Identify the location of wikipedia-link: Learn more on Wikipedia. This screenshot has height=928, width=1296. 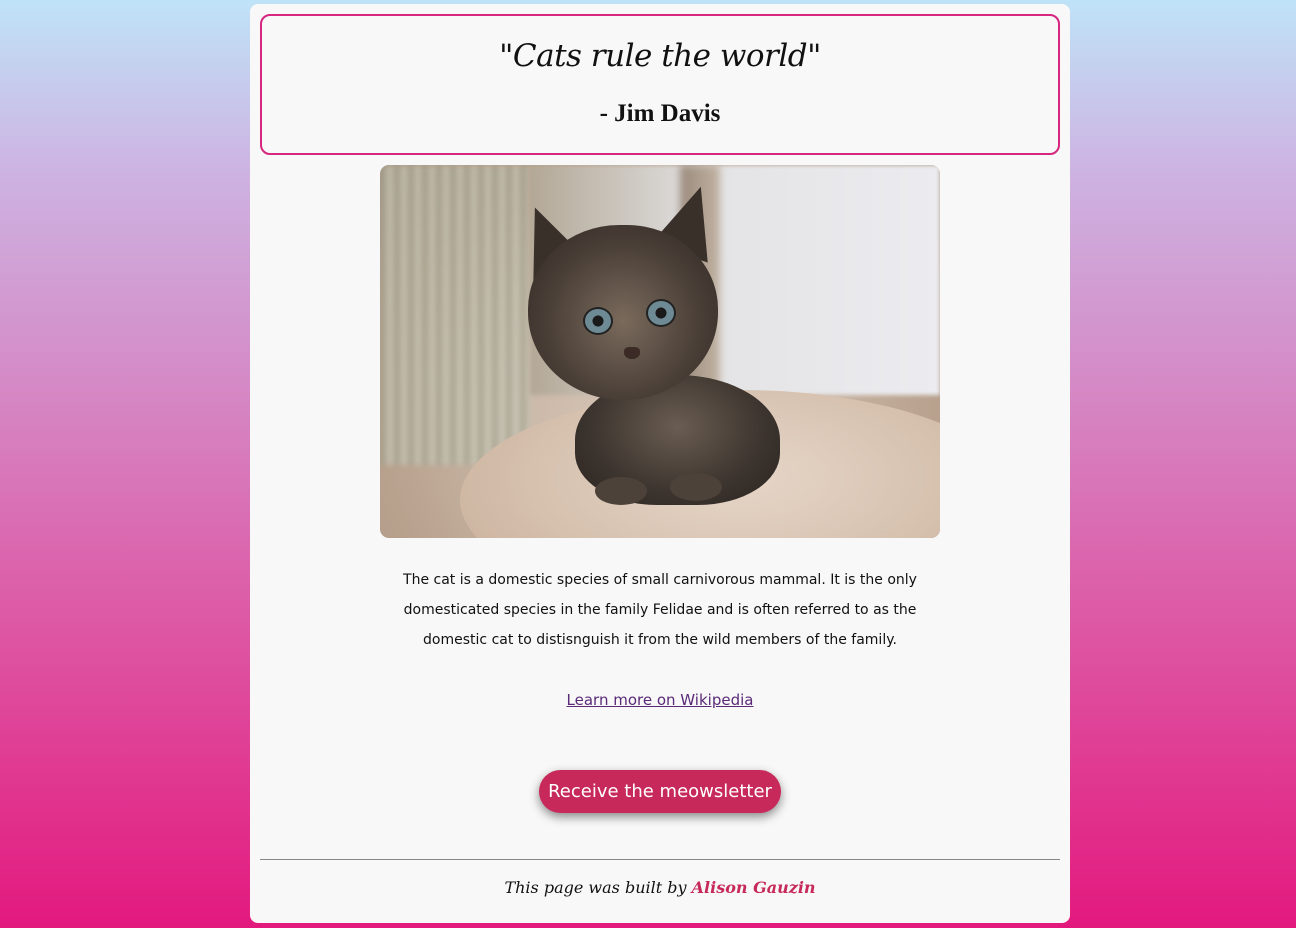
(660, 700).